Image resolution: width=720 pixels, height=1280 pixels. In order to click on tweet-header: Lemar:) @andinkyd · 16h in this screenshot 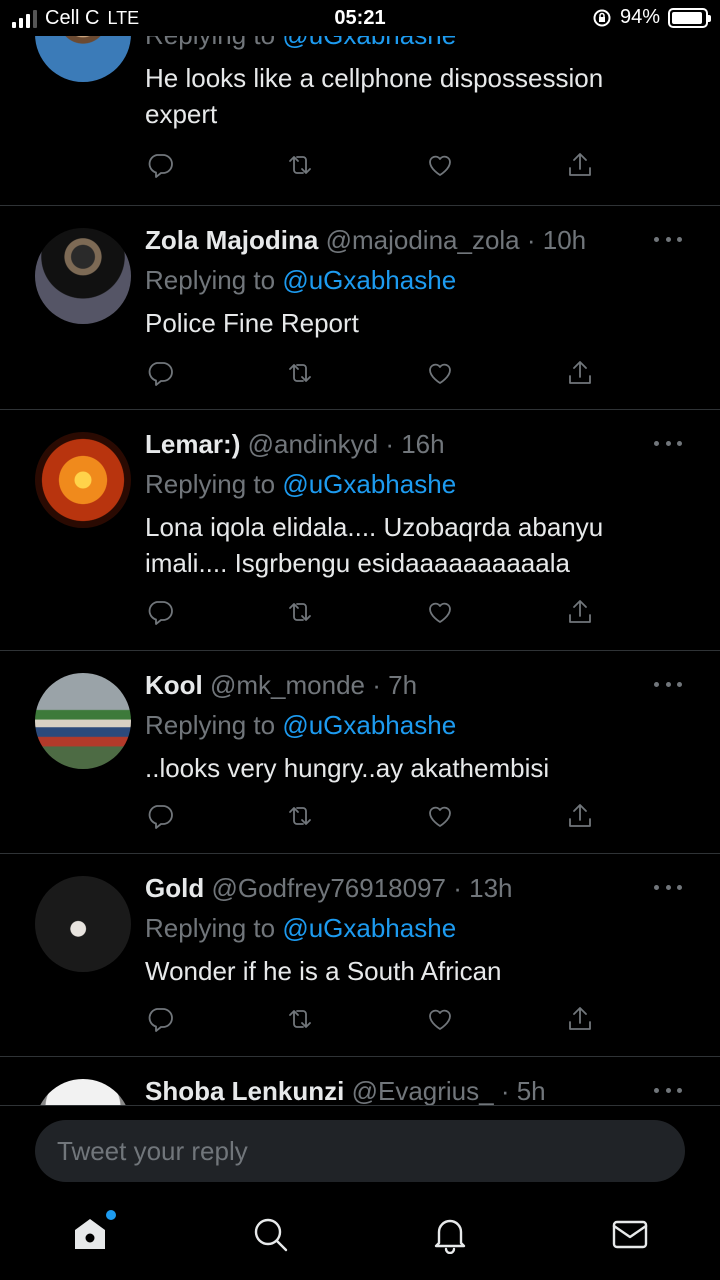, I will do `click(417, 444)`.